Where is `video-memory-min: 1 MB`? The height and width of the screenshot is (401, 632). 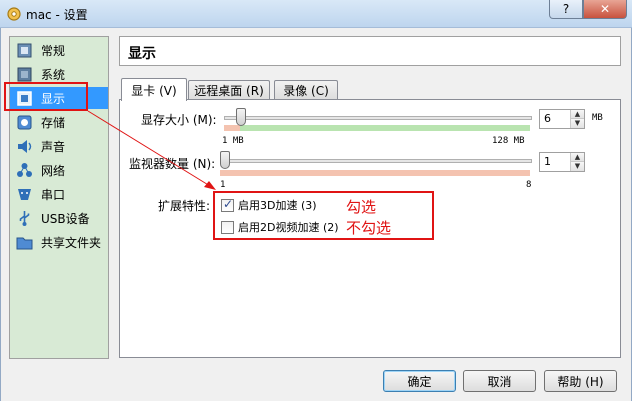
video-memory-min: 1 MB is located at coordinates (233, 141).